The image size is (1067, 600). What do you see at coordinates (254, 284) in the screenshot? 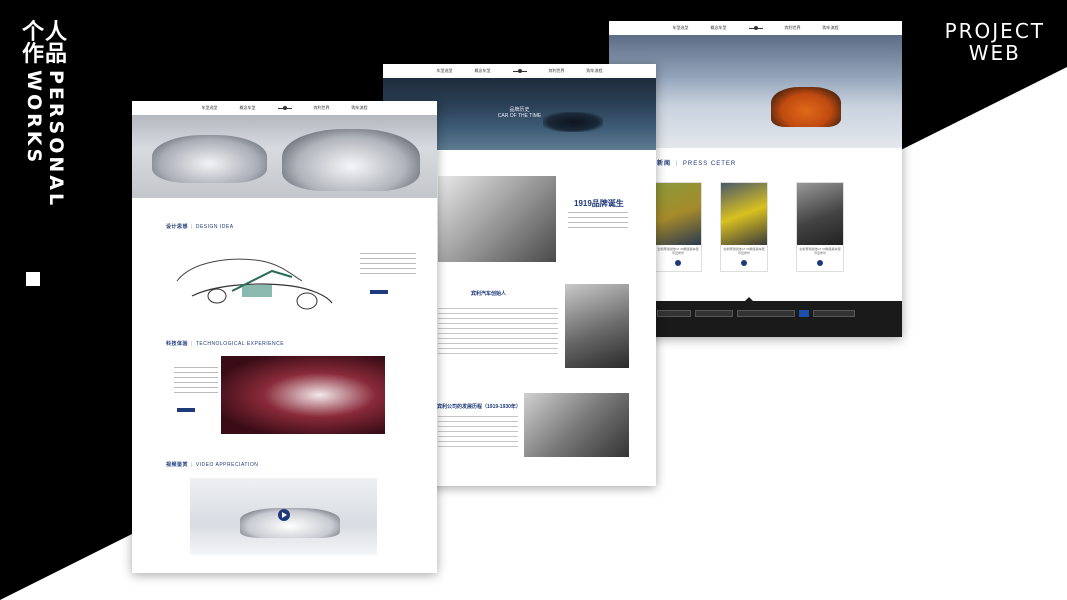
I see `design-sketch` at bounding box center [254, 284].